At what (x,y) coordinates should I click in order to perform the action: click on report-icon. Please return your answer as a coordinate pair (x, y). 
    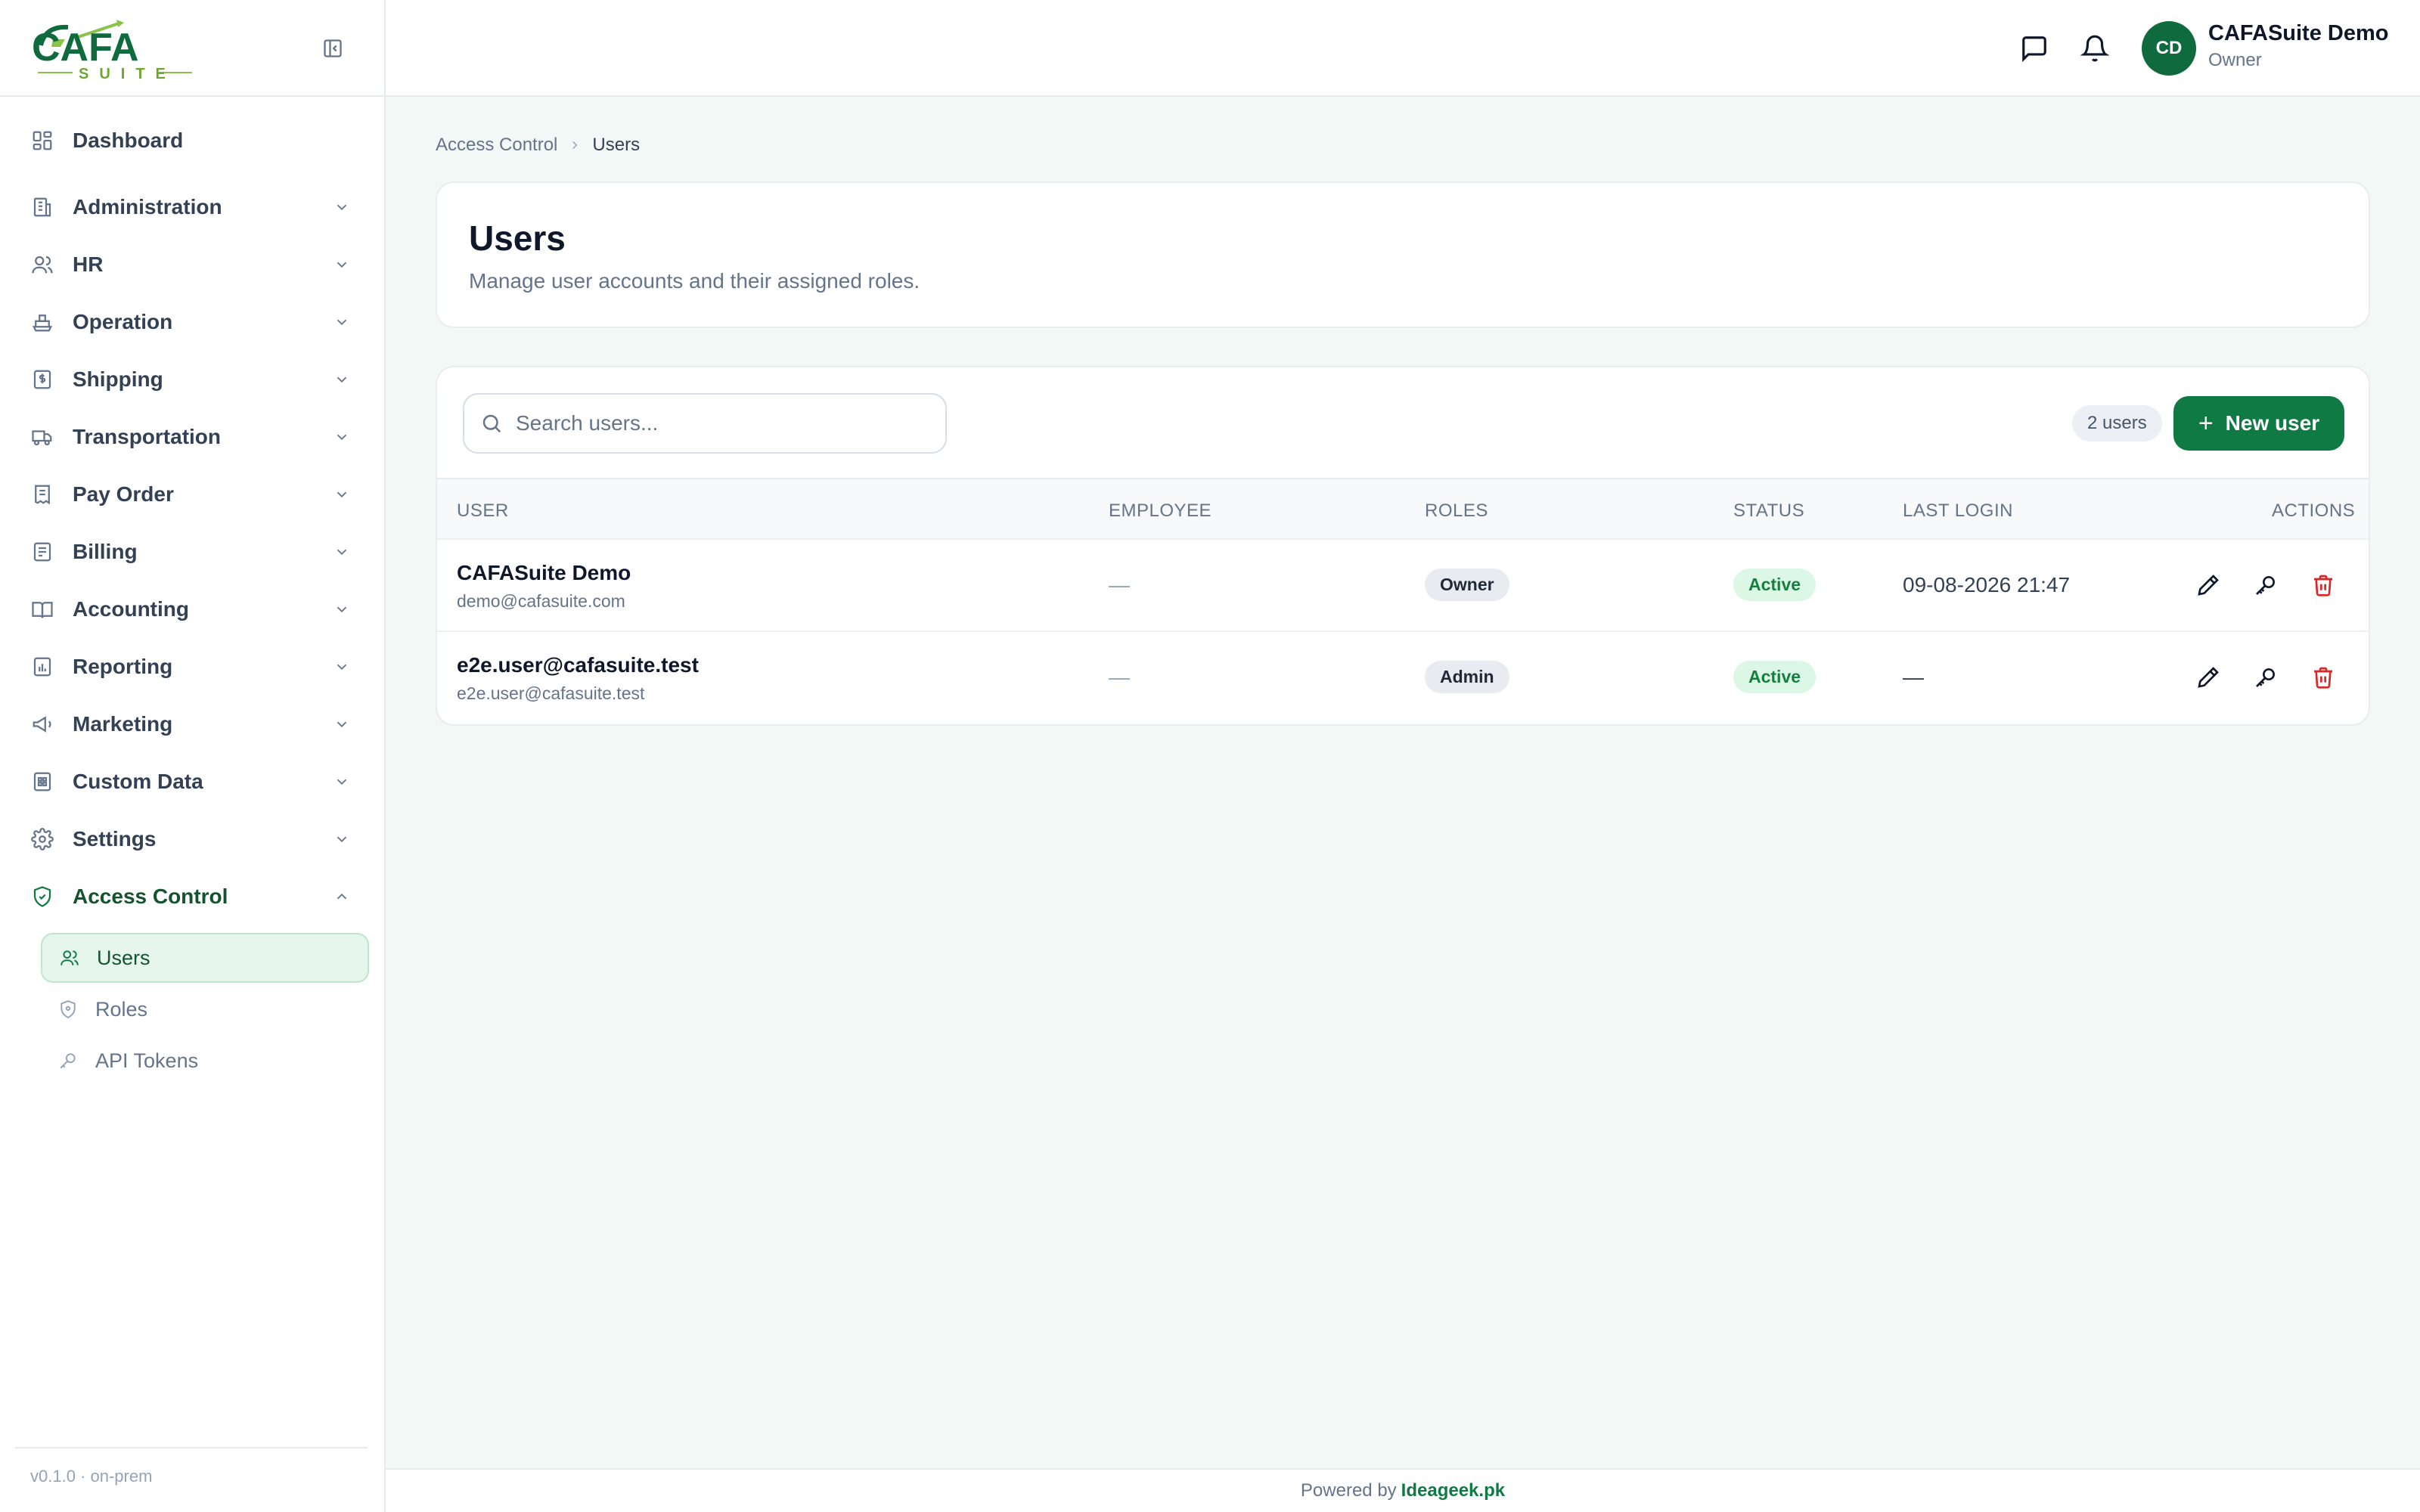
    Looking at the image, I should click on (42, 667).